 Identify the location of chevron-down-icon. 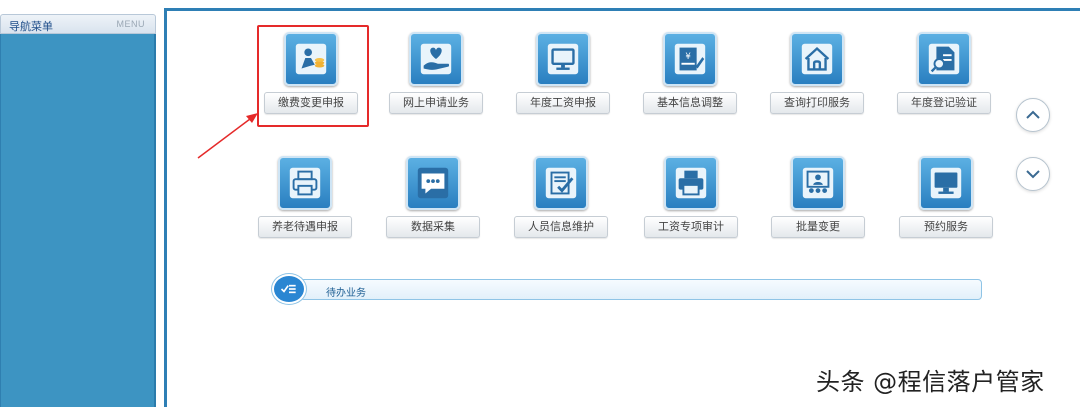
(1033, 174).